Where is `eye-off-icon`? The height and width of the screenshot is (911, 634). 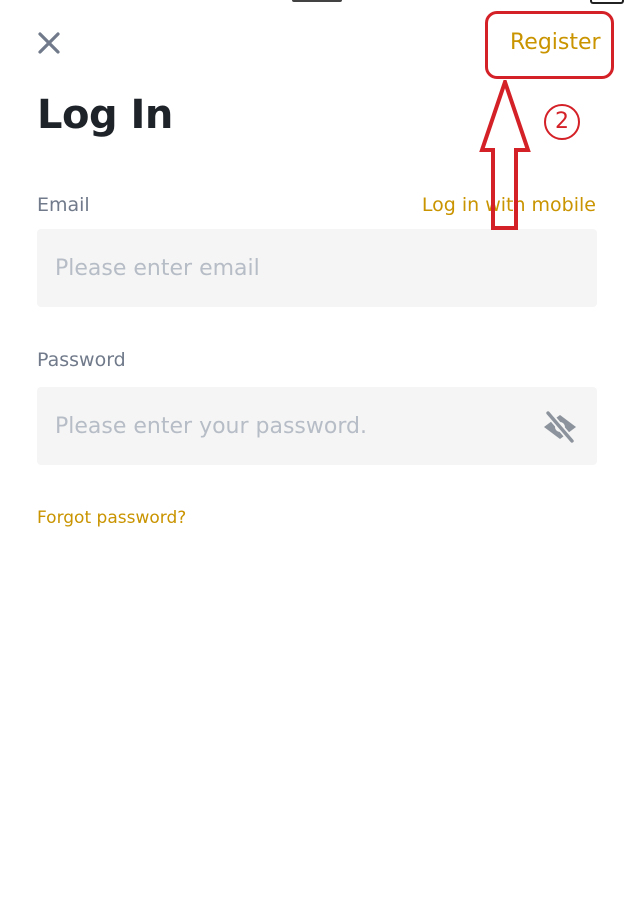 eye-off-icon is located at coordinates (560, 427).